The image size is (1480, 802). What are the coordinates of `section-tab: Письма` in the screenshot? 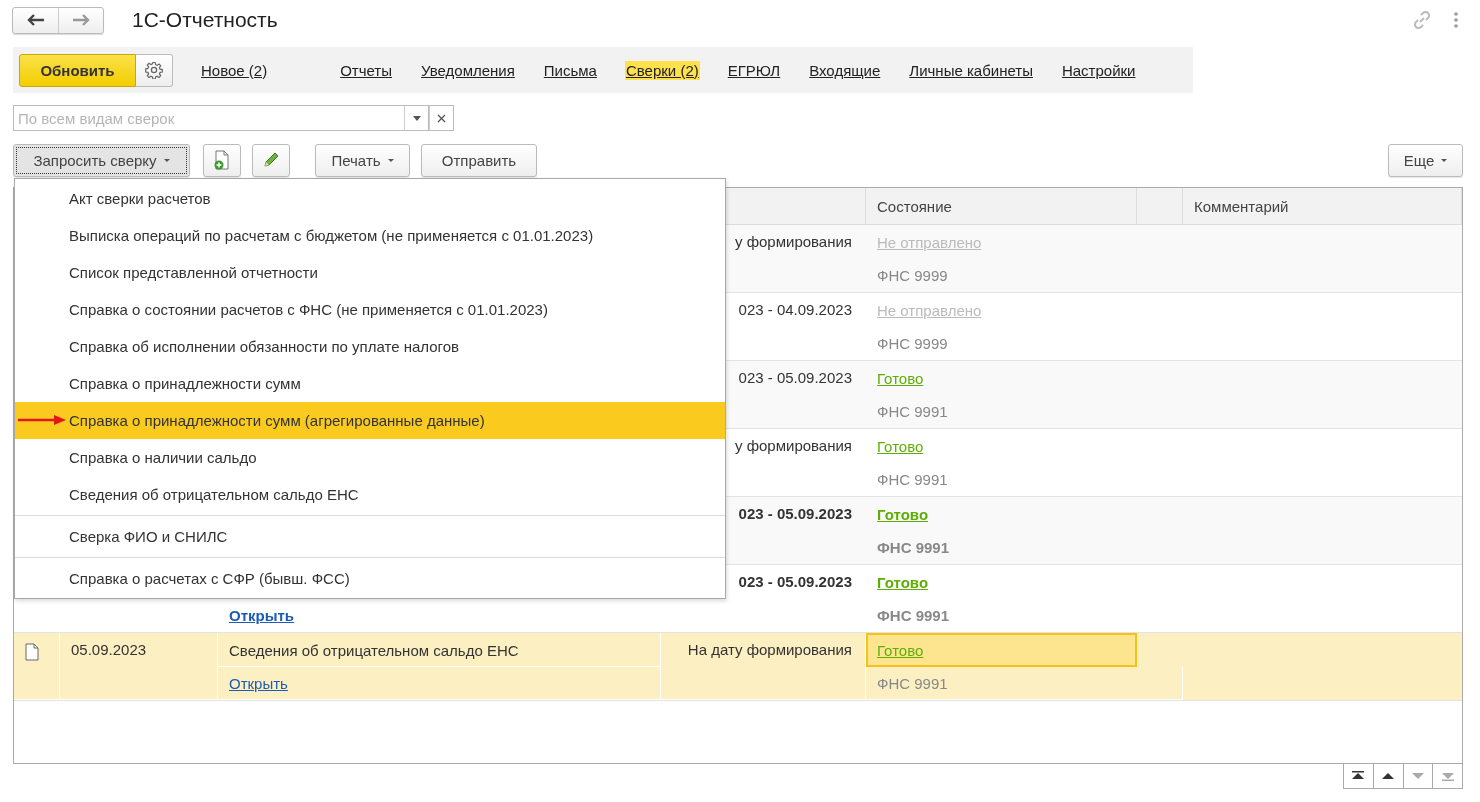 It's located at (570, 70).